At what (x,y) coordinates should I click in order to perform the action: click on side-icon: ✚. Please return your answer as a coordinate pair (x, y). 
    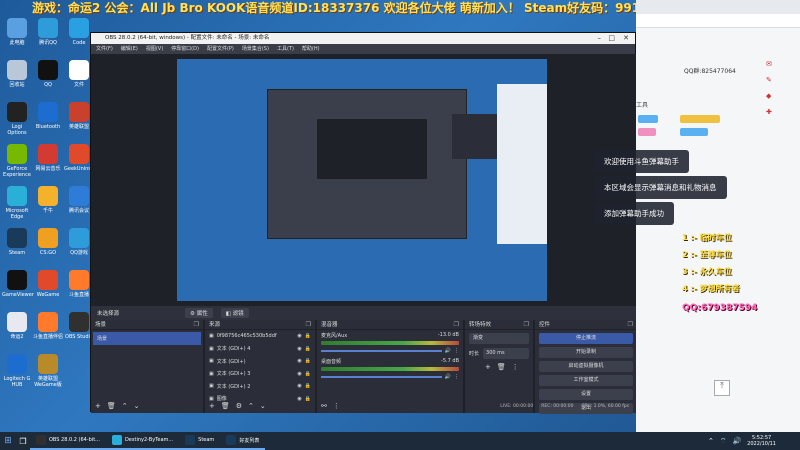
    Looking at the image, I should click on (770, 112).